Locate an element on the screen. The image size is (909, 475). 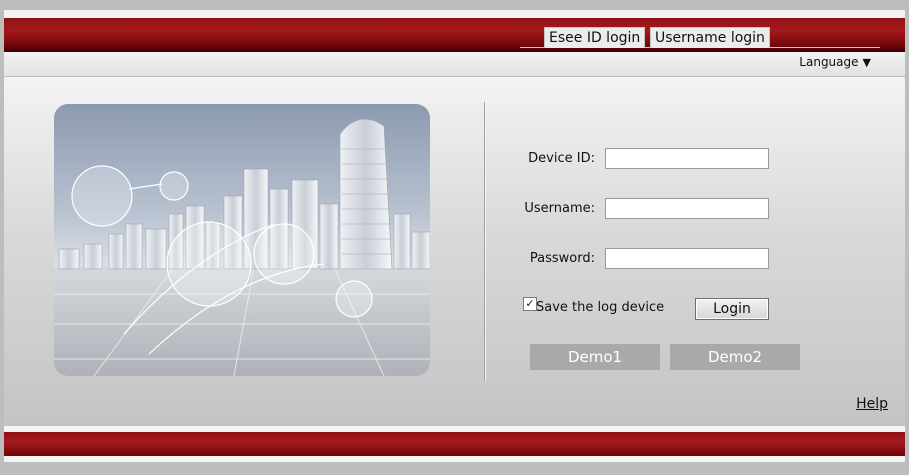
save-device-checkbox: ✓ is located at coordinates (530, 304).